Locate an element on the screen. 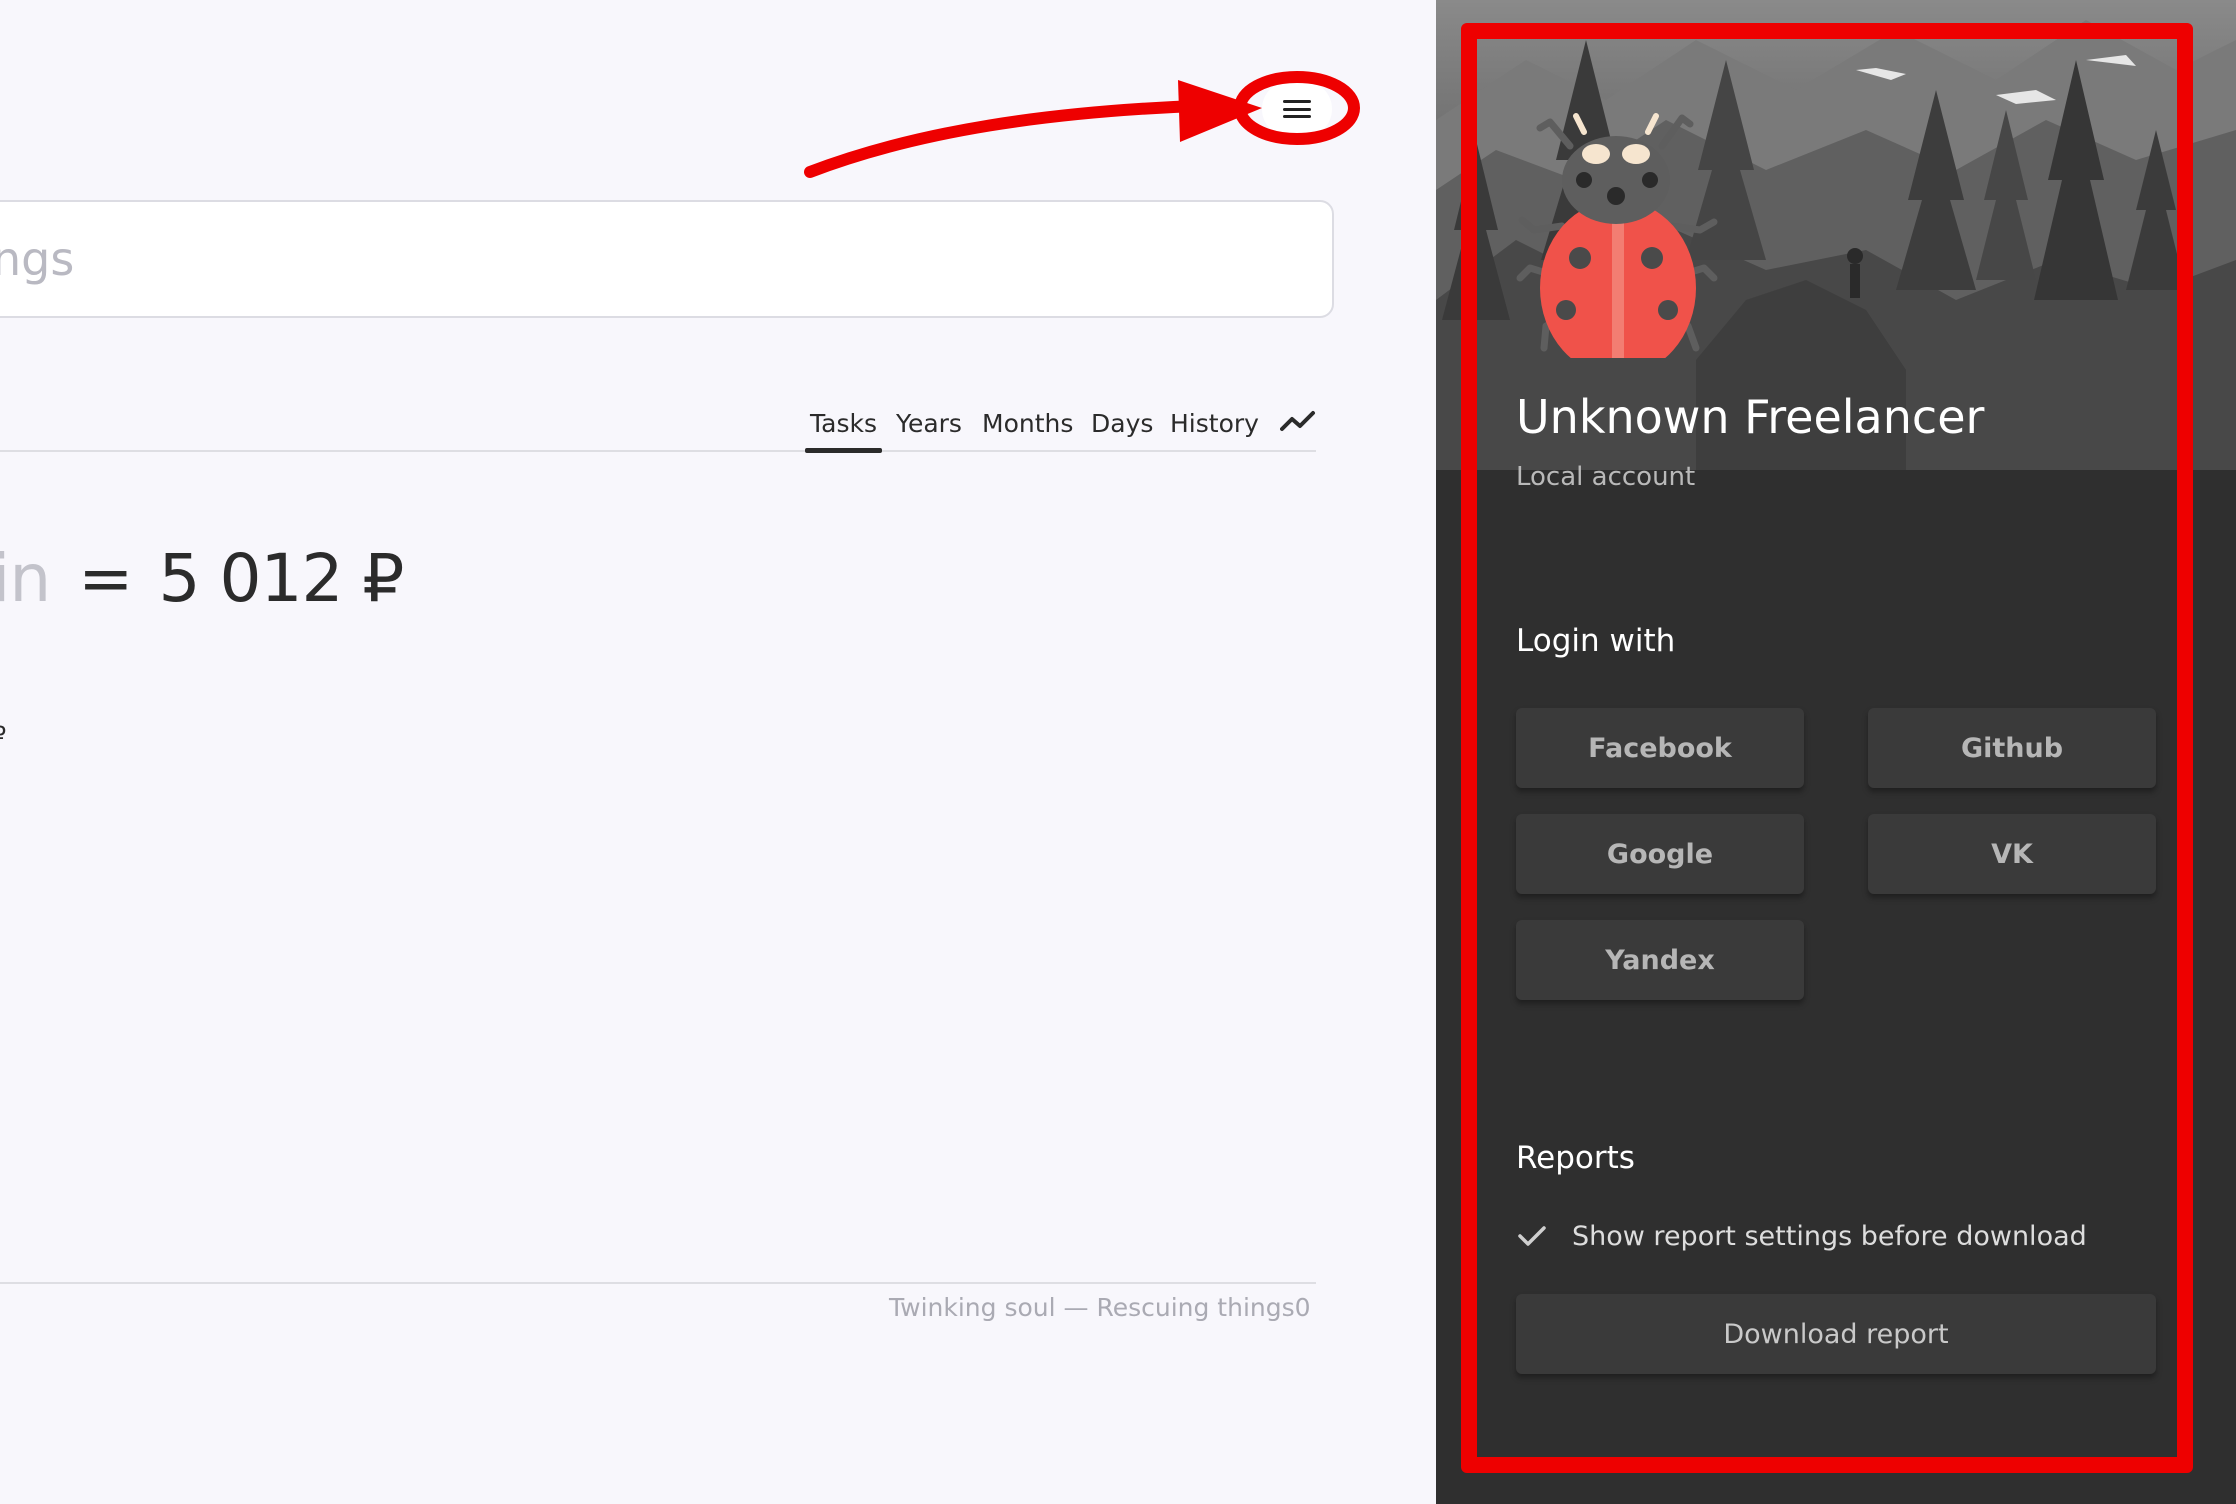 The image size is (2236, 1504). hamburger-menu-button is located at coordinates (1297, 109).